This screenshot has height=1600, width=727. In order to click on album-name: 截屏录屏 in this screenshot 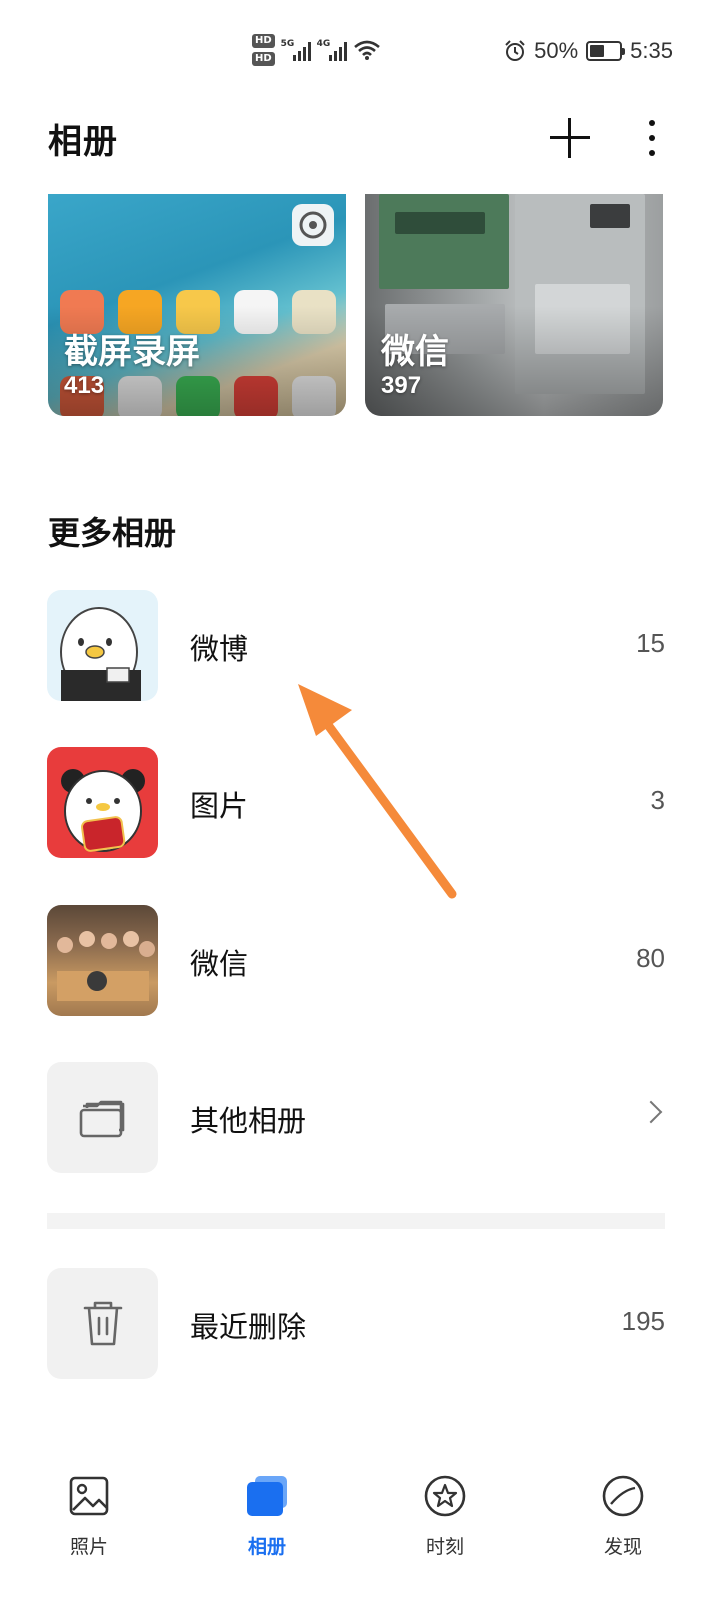, I will do `click(132, 352)`.